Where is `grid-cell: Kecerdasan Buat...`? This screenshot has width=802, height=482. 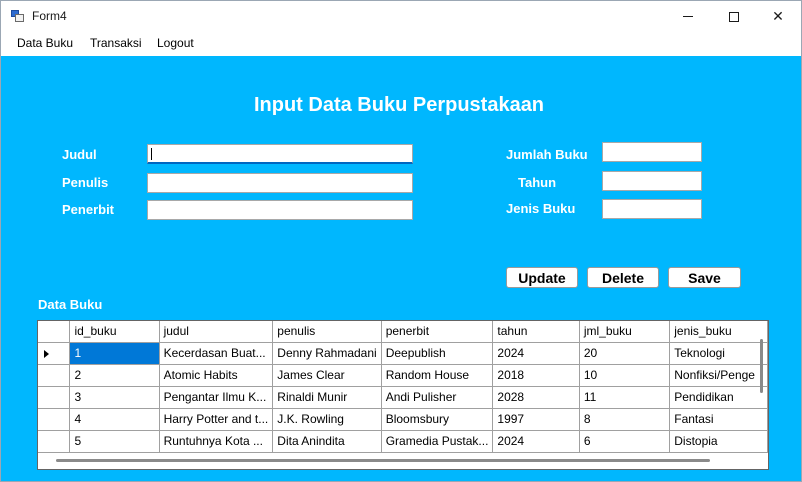
grid-cell: Kecerdasan Buat... is located at coordinates (216, 353).